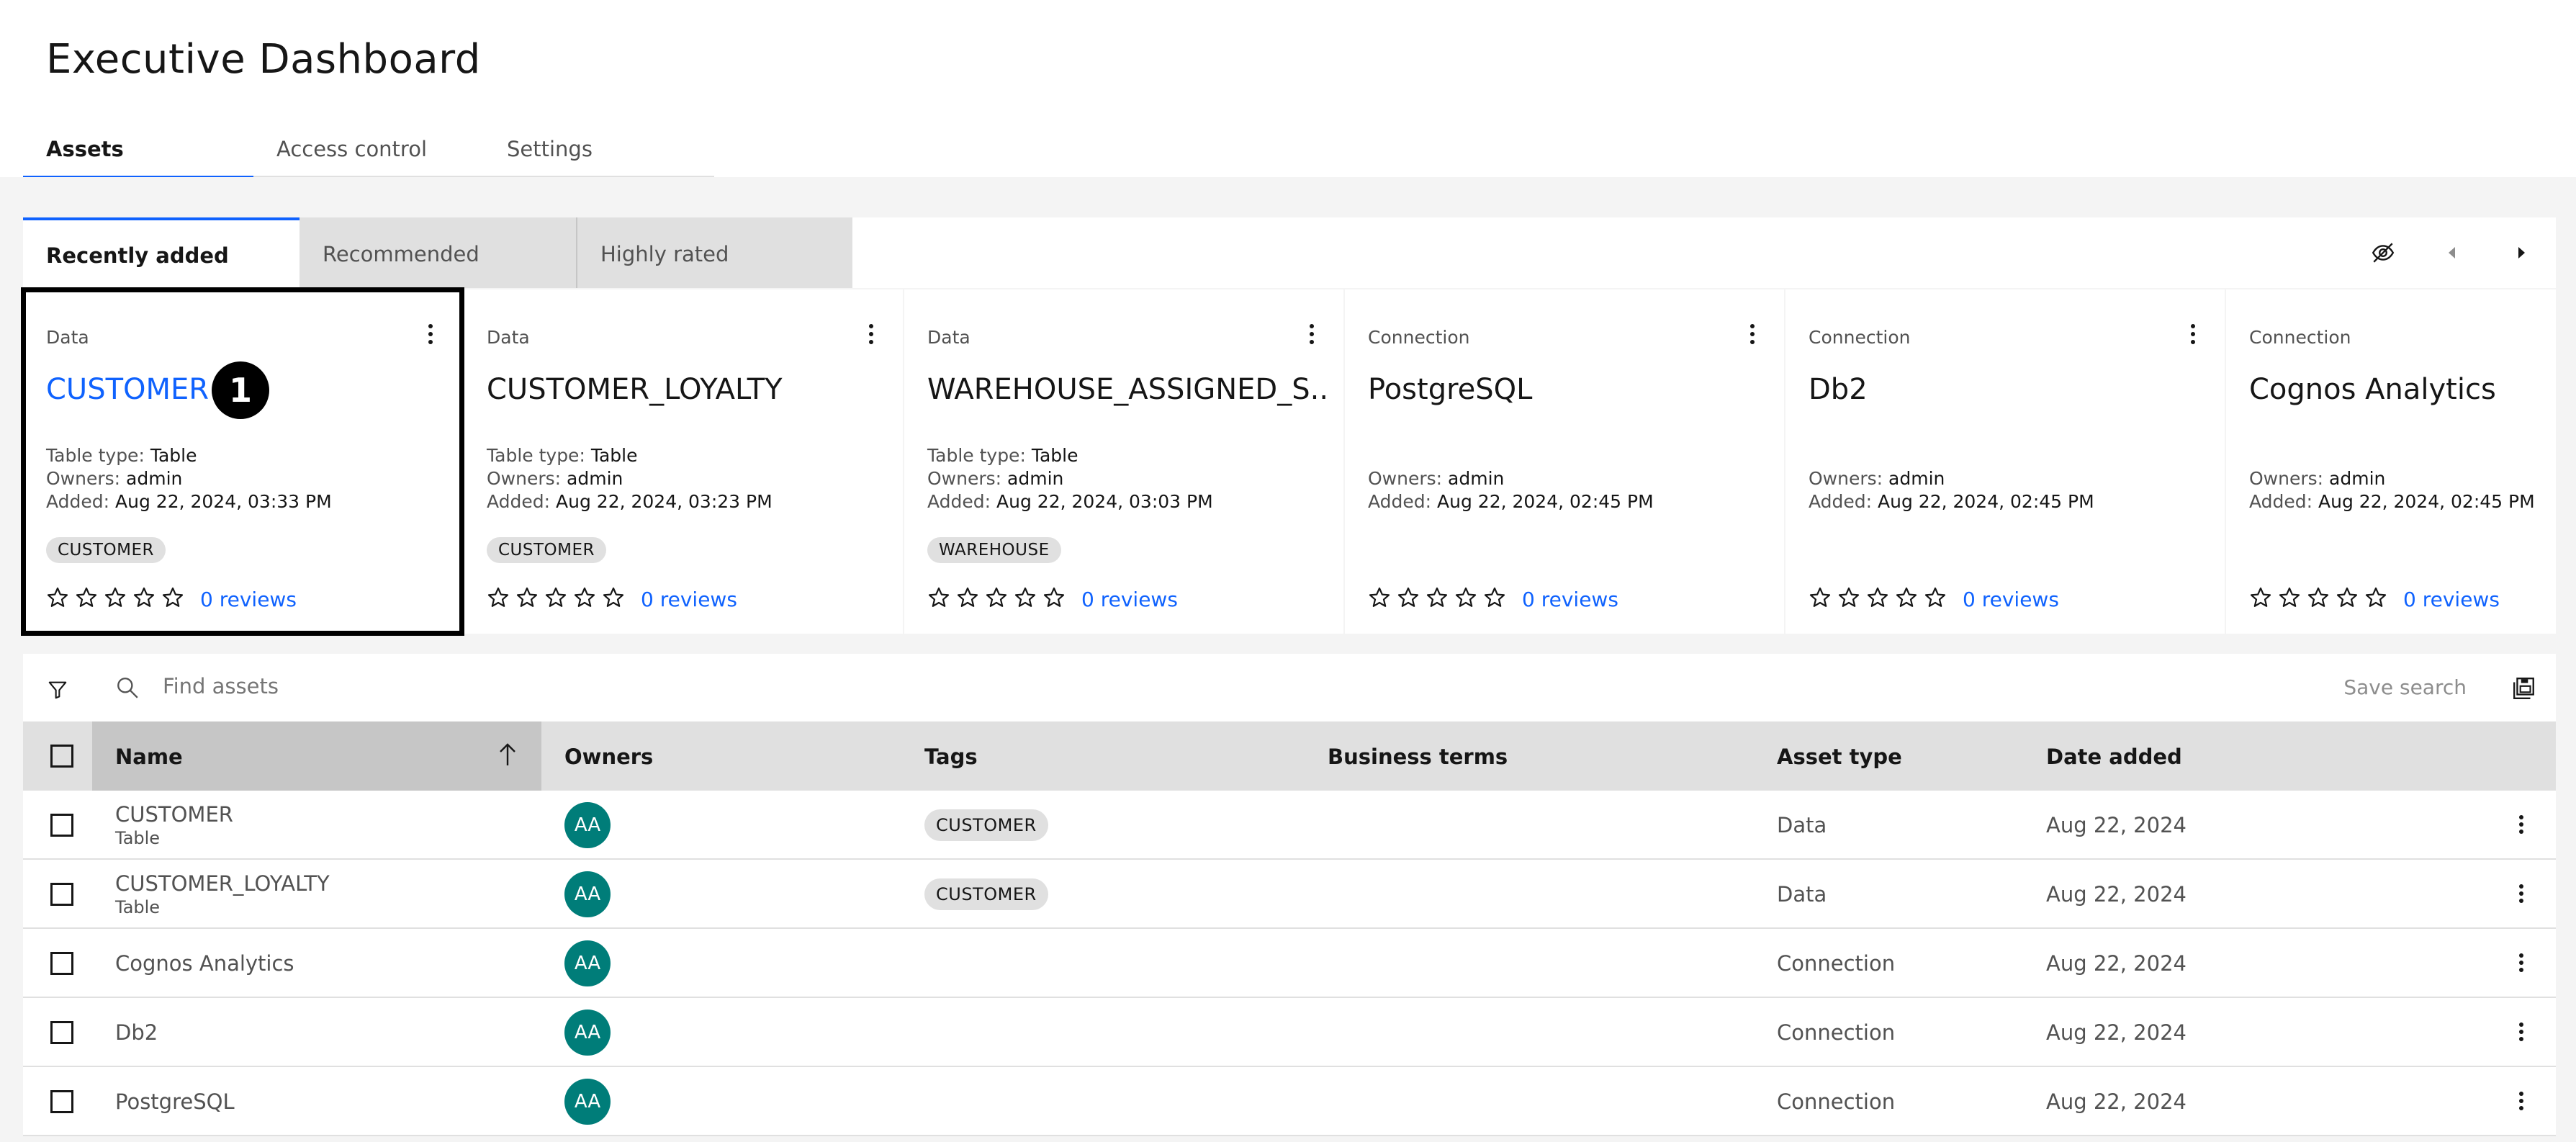 This screenshot has height=1142, width=2576. Describe the element at coordinates (688, 389) in the screenshot. I see `card-title: CUSTOMER_LOYALTY` at that location.